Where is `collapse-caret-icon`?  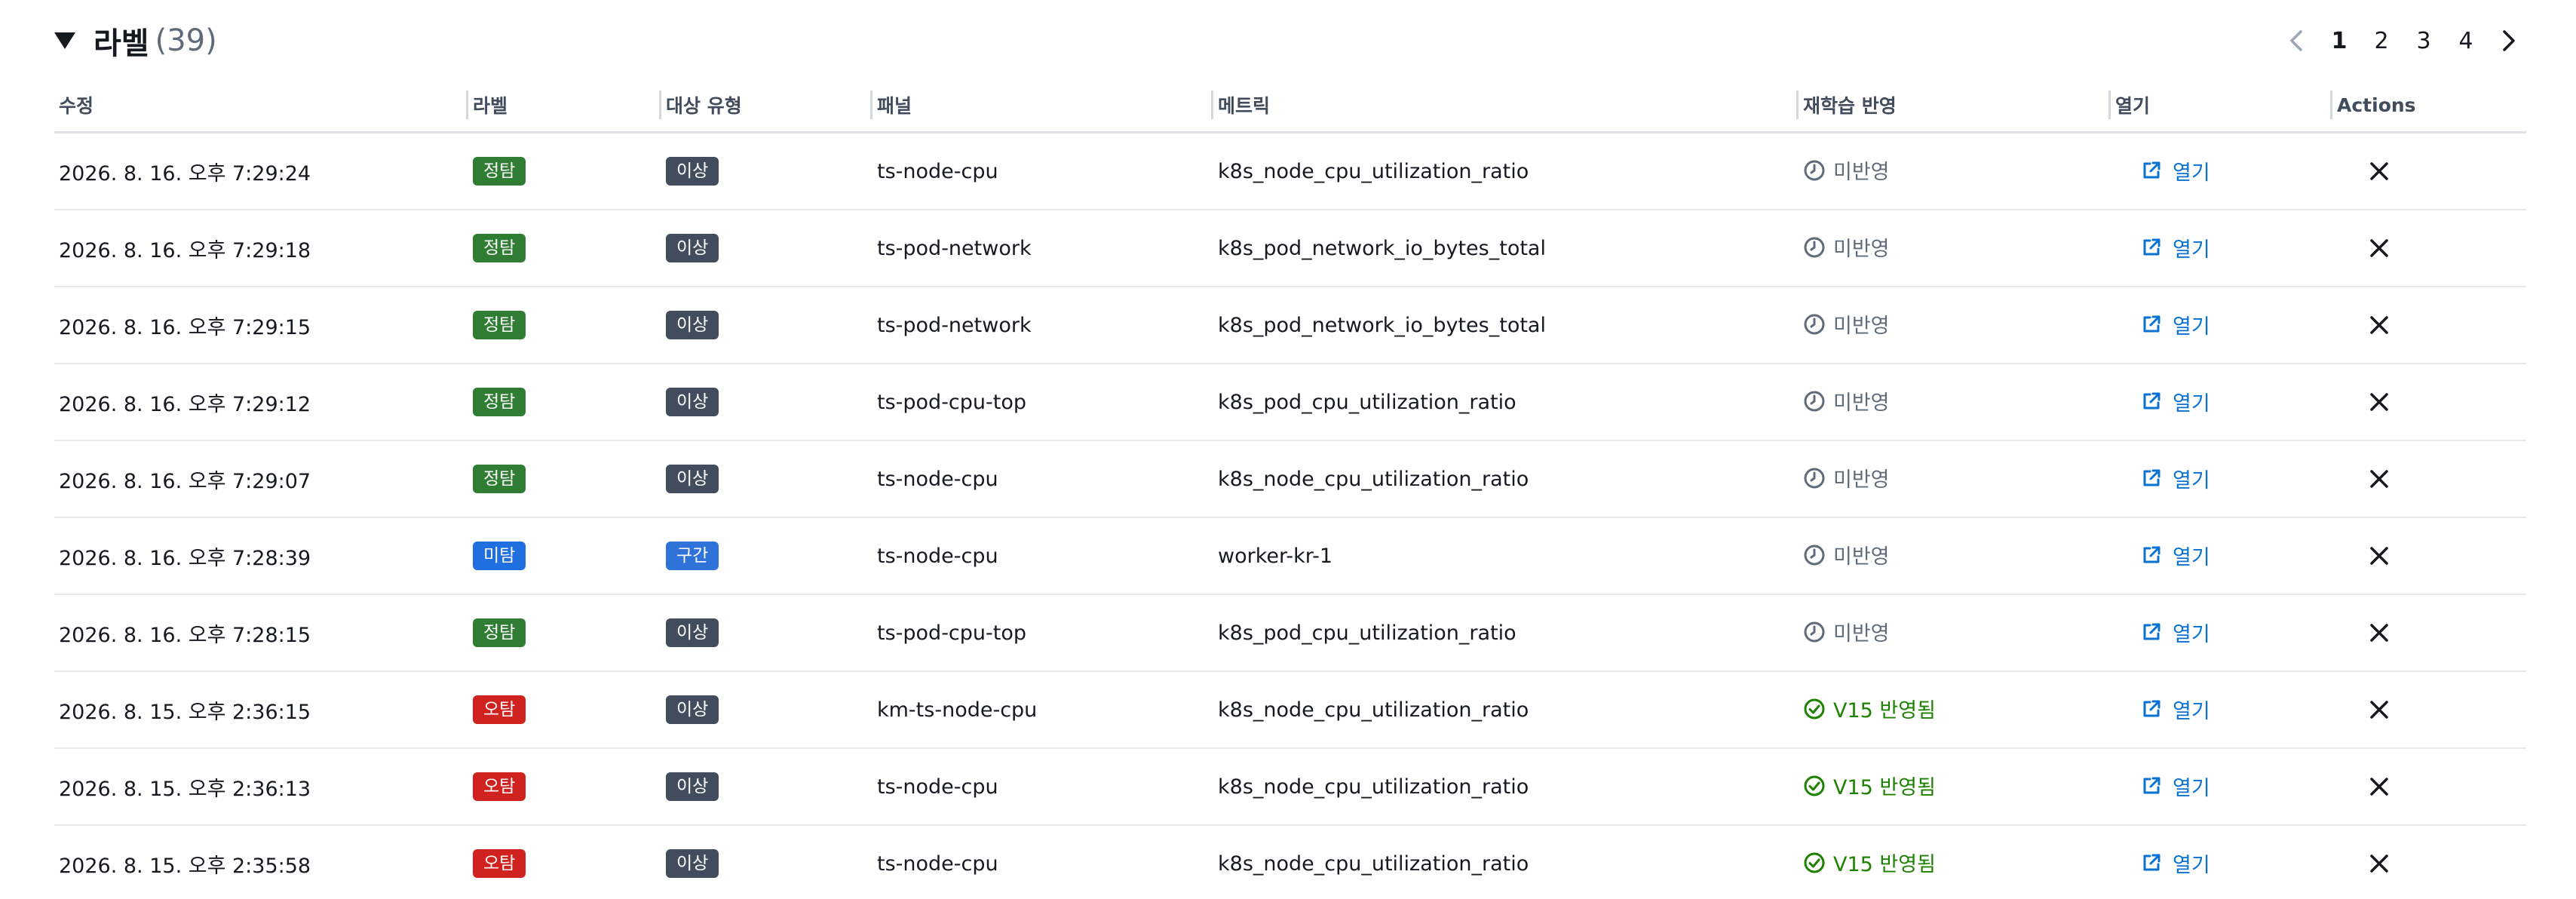
collapse-caret-icon is located at coordinates (64, 40).